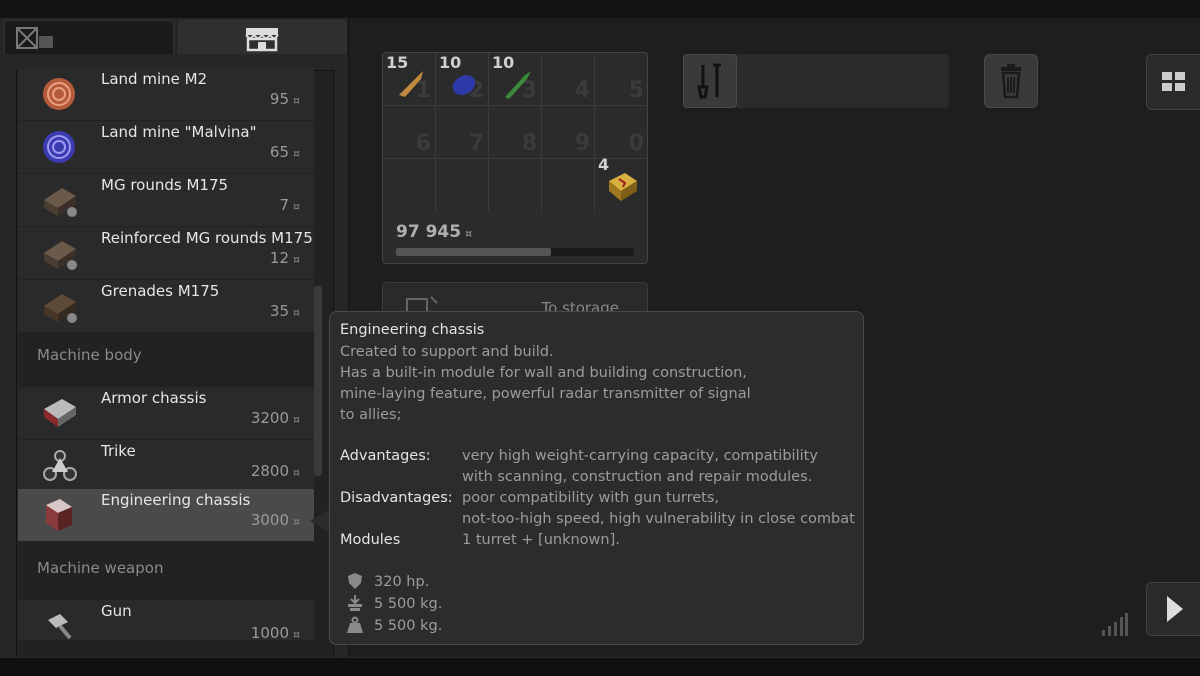  Describe the element at coordinates (412, 330) in the screenshot. I see `tooltip-title: Engineering chassis` at that location.